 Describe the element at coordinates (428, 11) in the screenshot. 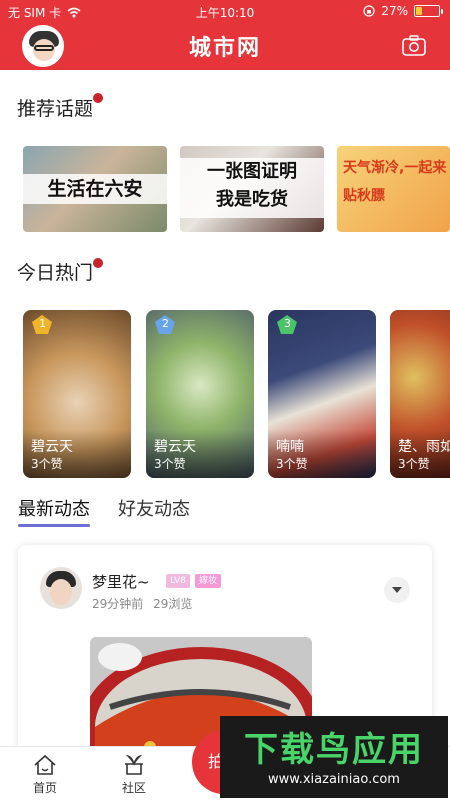

I see `battery-icon` at that location.